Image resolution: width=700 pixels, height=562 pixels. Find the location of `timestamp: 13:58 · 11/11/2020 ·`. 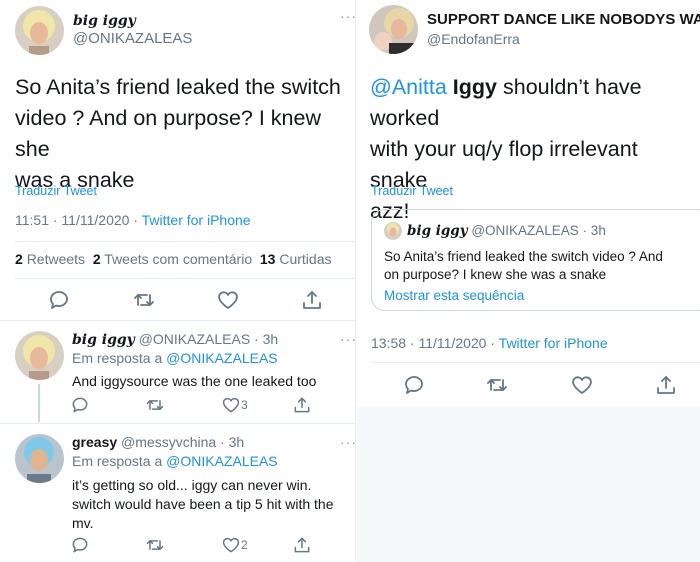

timestamp: 13:58 · 11/11/2020 · is located at coordinates (433, 343).